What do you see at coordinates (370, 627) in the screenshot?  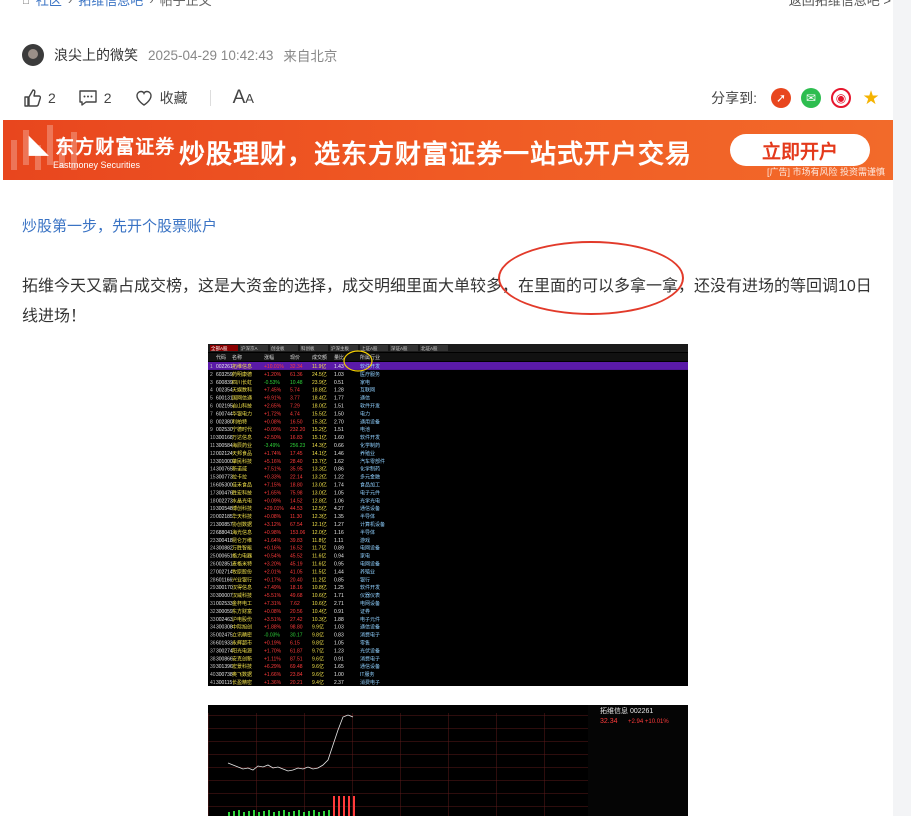 I see `row-industry: 通信设备` at bounding box center [370, 627].